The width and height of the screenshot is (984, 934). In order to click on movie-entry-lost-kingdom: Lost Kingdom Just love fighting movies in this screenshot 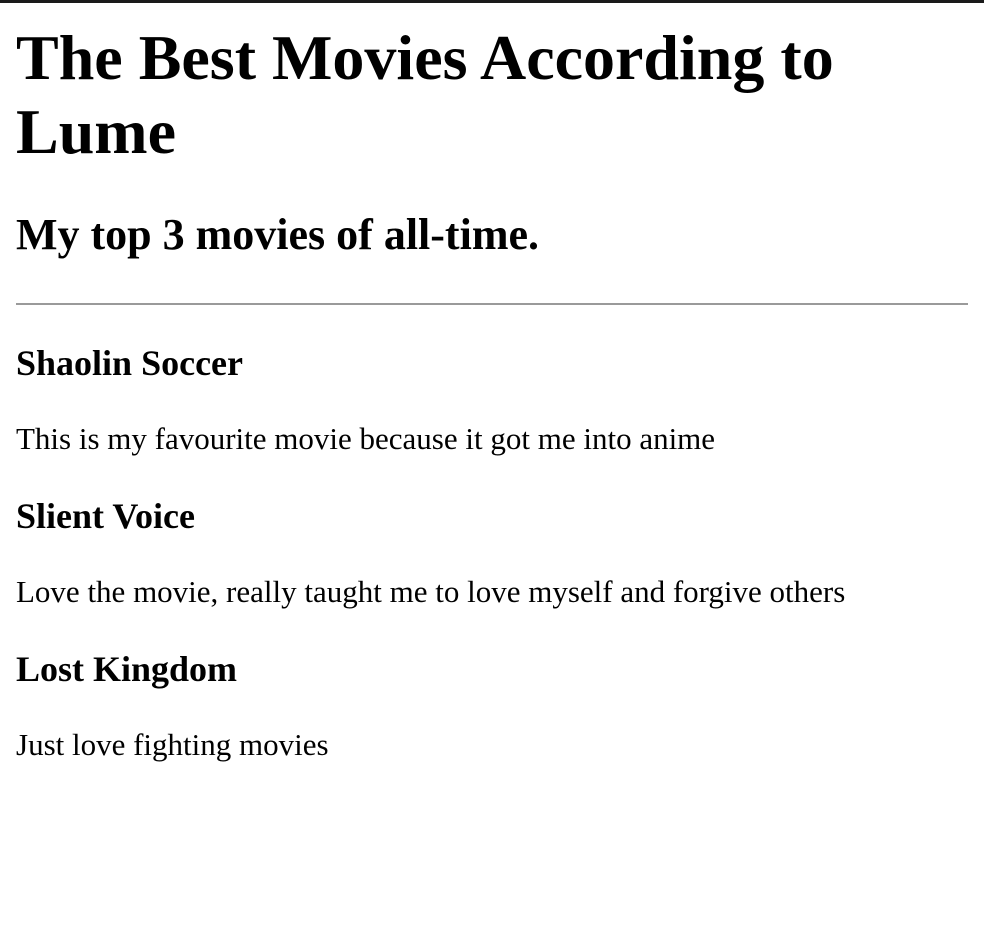, I will do `click(492, 705)`.